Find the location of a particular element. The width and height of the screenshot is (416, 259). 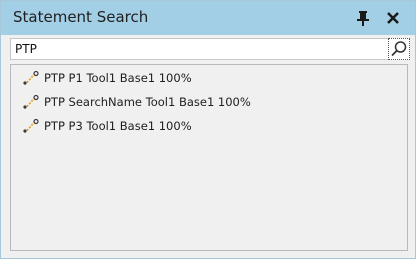

list-item: PTP P1 Tool1 Base1 100% is located at coordinates (107, 78).